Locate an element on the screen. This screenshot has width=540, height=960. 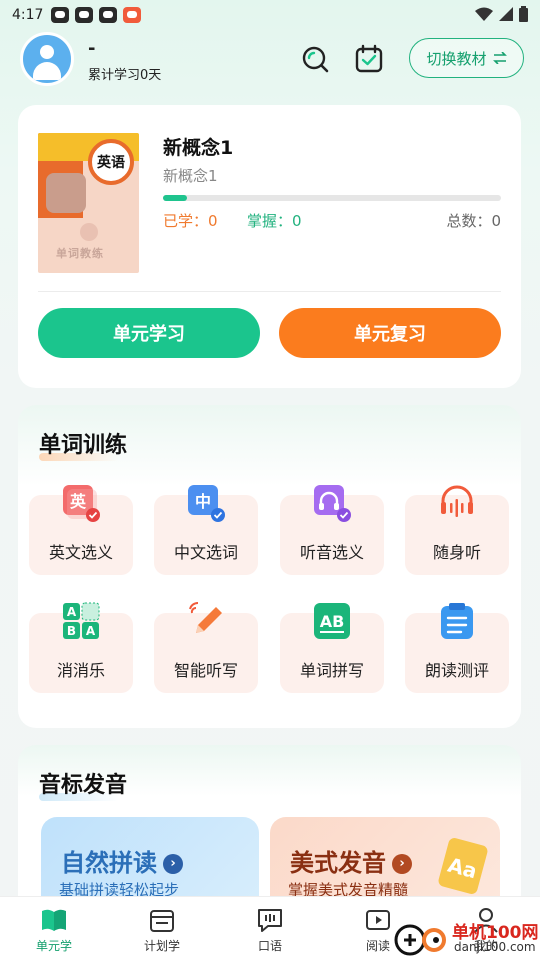
calendar-check-icon is located at coordinates (369, 59).